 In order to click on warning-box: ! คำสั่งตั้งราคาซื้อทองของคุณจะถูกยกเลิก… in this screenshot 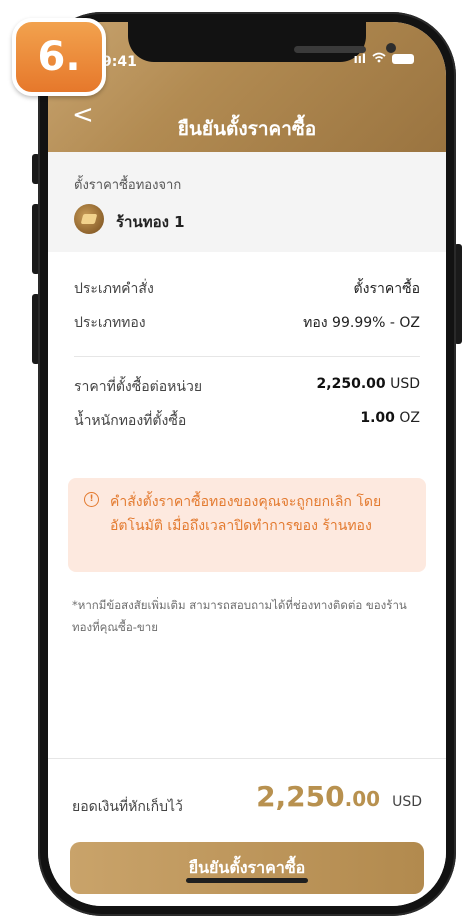, I will do `click(247, 525)`.